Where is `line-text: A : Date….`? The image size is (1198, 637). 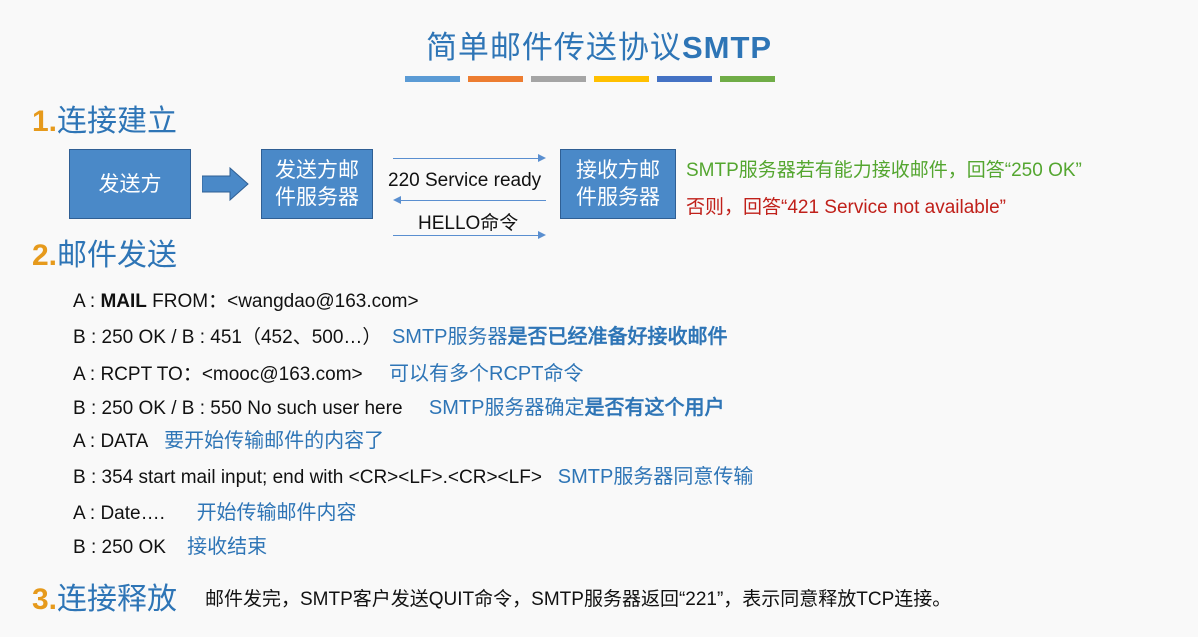 line-text: A : Date…. is located at coordinates (119, 513).